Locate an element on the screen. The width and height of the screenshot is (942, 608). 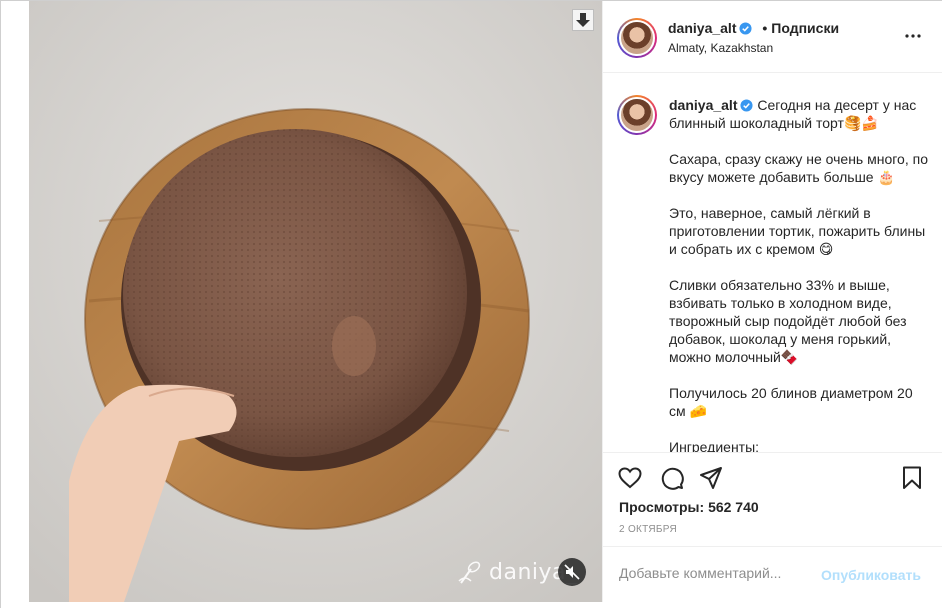
post-date: 2 октября is located at coordinates (648, 529).